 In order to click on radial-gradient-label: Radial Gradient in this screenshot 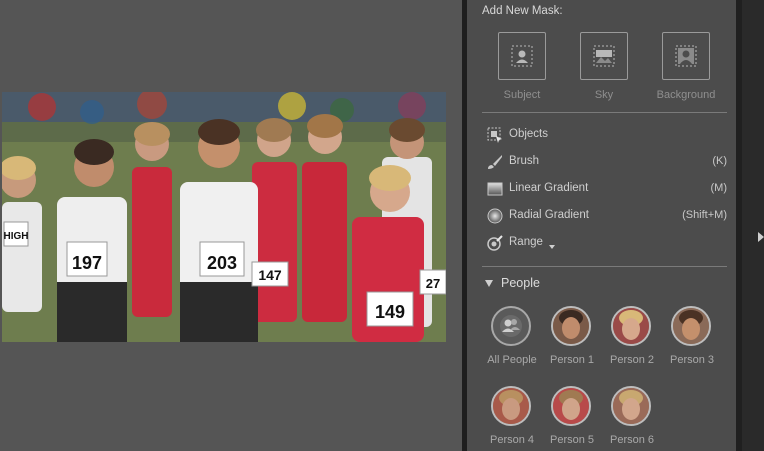, I will do `click(549, 215)`.